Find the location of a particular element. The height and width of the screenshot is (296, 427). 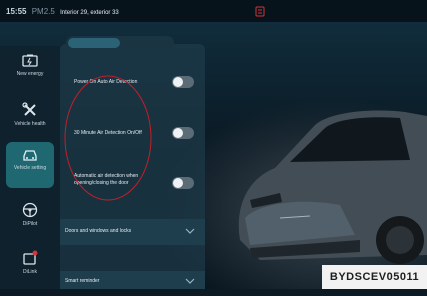

annotation-ellipse is located at coordinates (108, 138).